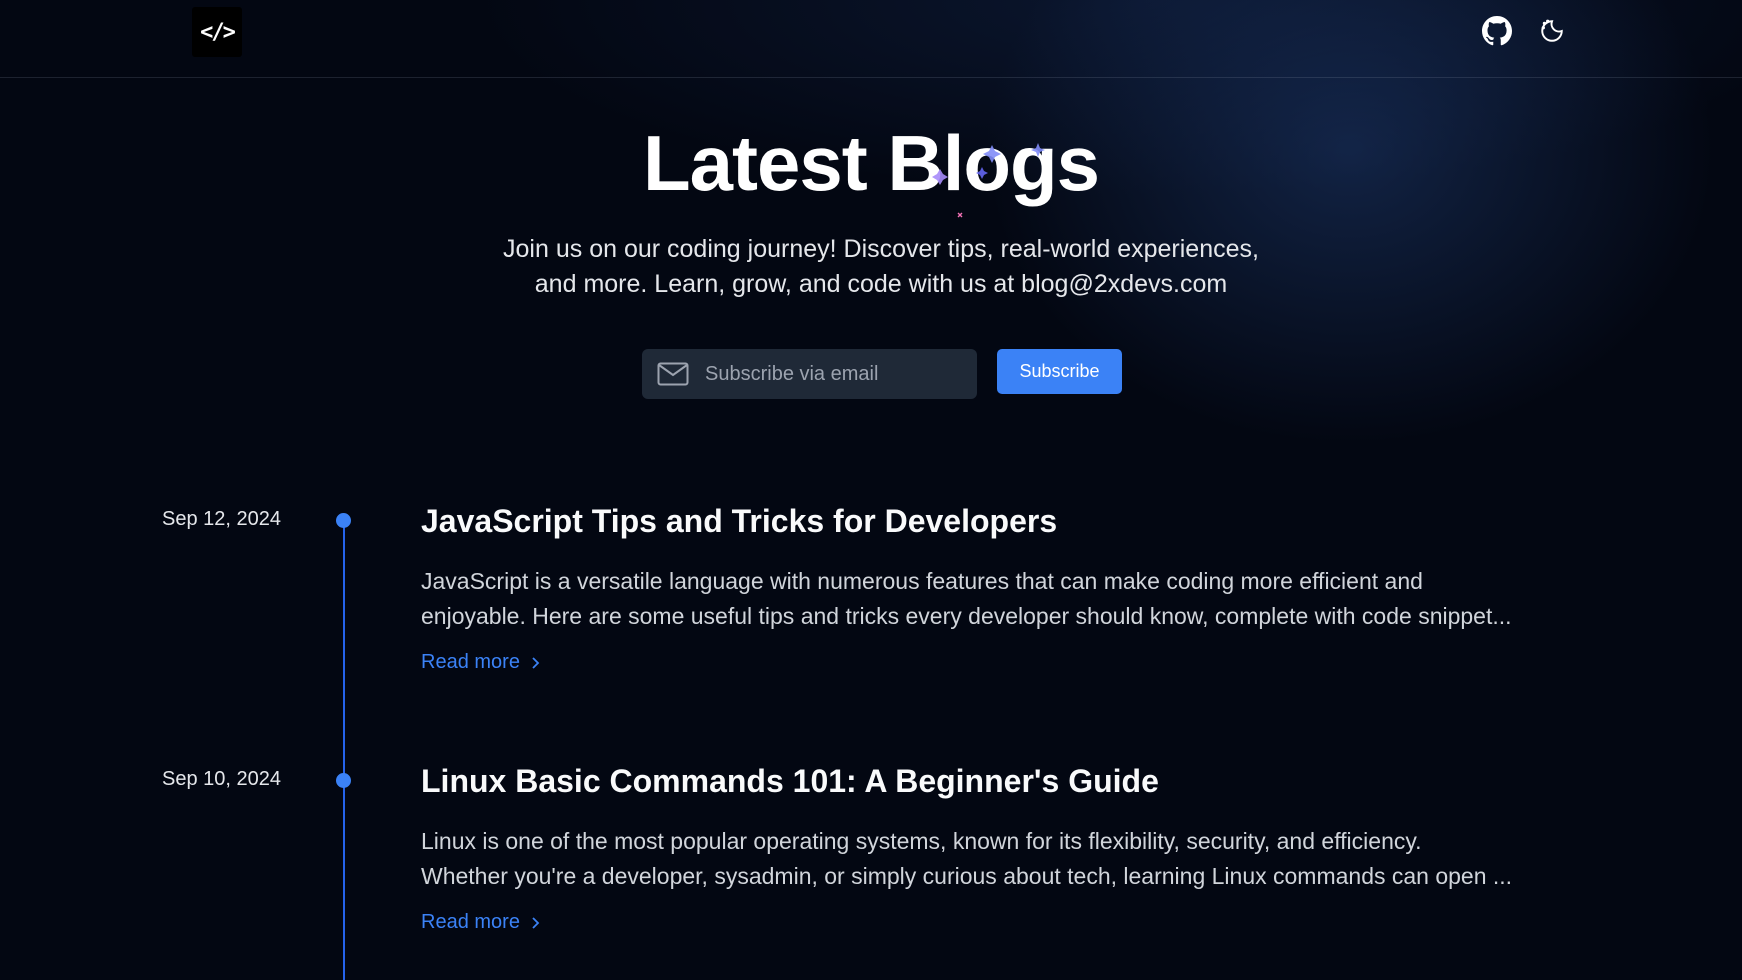 This screenshot has width=1742, height=980. I want to click on subscribe-email-field, so click(809, 374).